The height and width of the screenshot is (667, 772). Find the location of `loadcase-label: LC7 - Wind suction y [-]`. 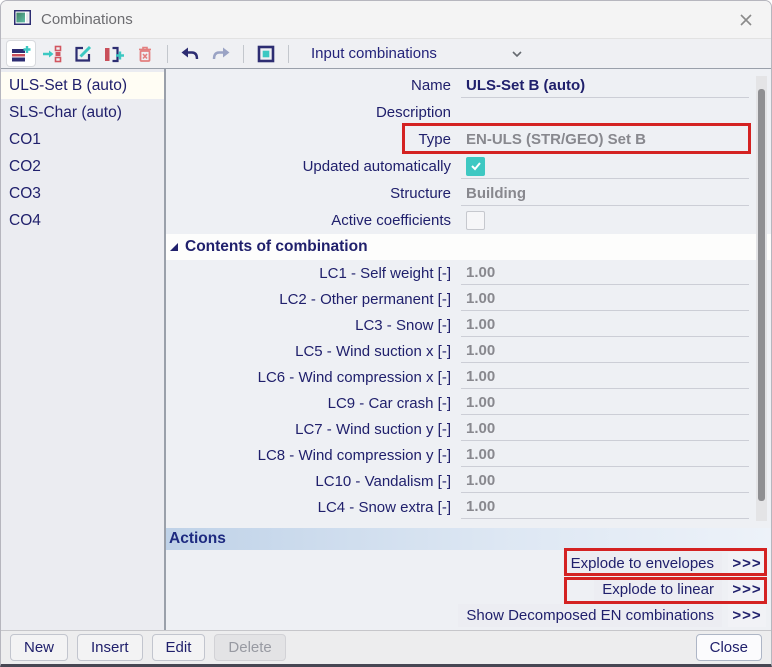

loadcase-label: LC7 - Wind suction y [-] is located at coordinates (373, 429).